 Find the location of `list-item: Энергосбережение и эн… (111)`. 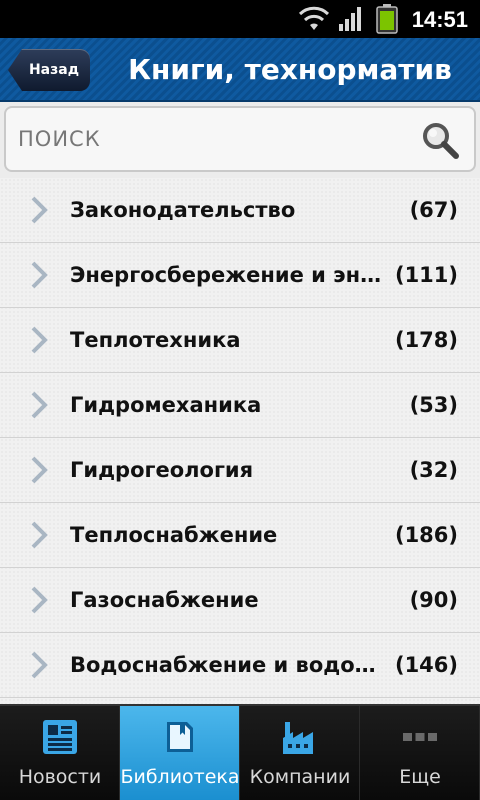

list-item: Энергосбережение и эн… (111) is located at coordinates (240, 275).